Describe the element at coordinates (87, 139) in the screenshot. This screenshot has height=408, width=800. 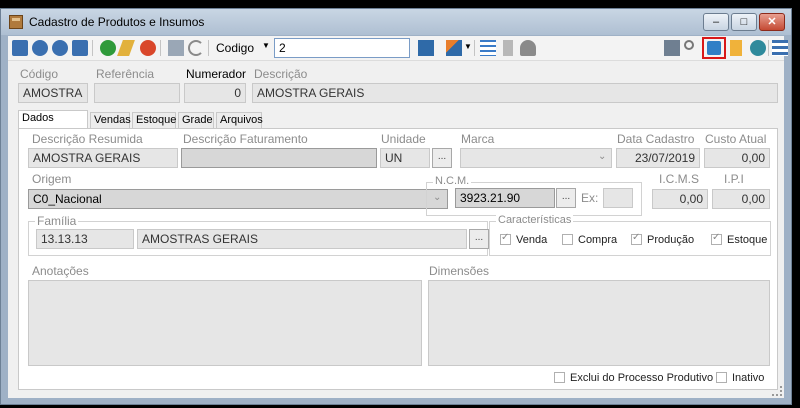
I see `descricao-resumida-label: Descrição Resumida` at that location.